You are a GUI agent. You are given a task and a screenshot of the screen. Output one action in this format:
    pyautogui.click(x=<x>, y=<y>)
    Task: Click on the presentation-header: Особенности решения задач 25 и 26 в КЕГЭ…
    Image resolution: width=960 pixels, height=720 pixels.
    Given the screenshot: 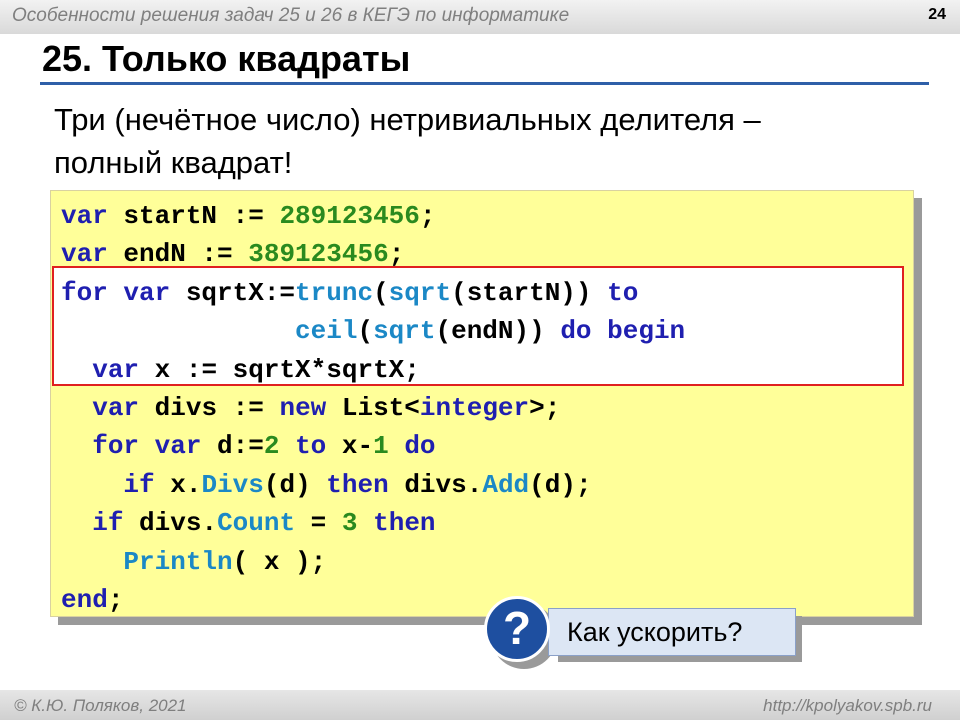 What is the action you would take?
    pyautogui.click(x=291, y=15)
    